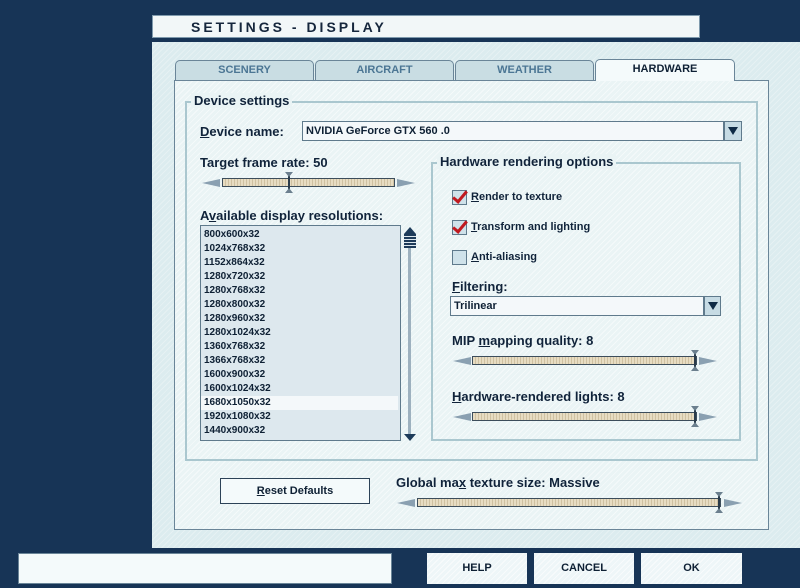  I want to click on resolution-list-item: 1366x768x32, so click(299, 361).